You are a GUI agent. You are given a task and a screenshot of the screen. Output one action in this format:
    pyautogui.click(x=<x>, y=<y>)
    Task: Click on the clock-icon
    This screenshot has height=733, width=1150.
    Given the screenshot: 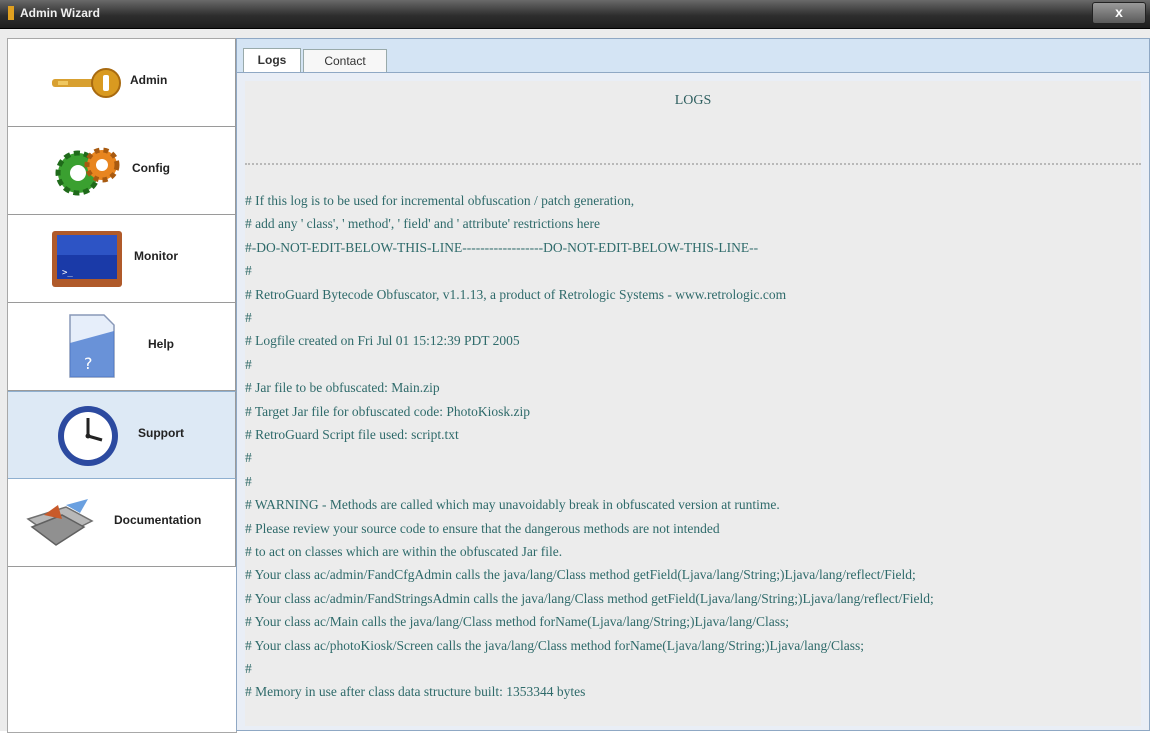 What is the action you would take?
    pyautogui.click(x=88, y=436)
    